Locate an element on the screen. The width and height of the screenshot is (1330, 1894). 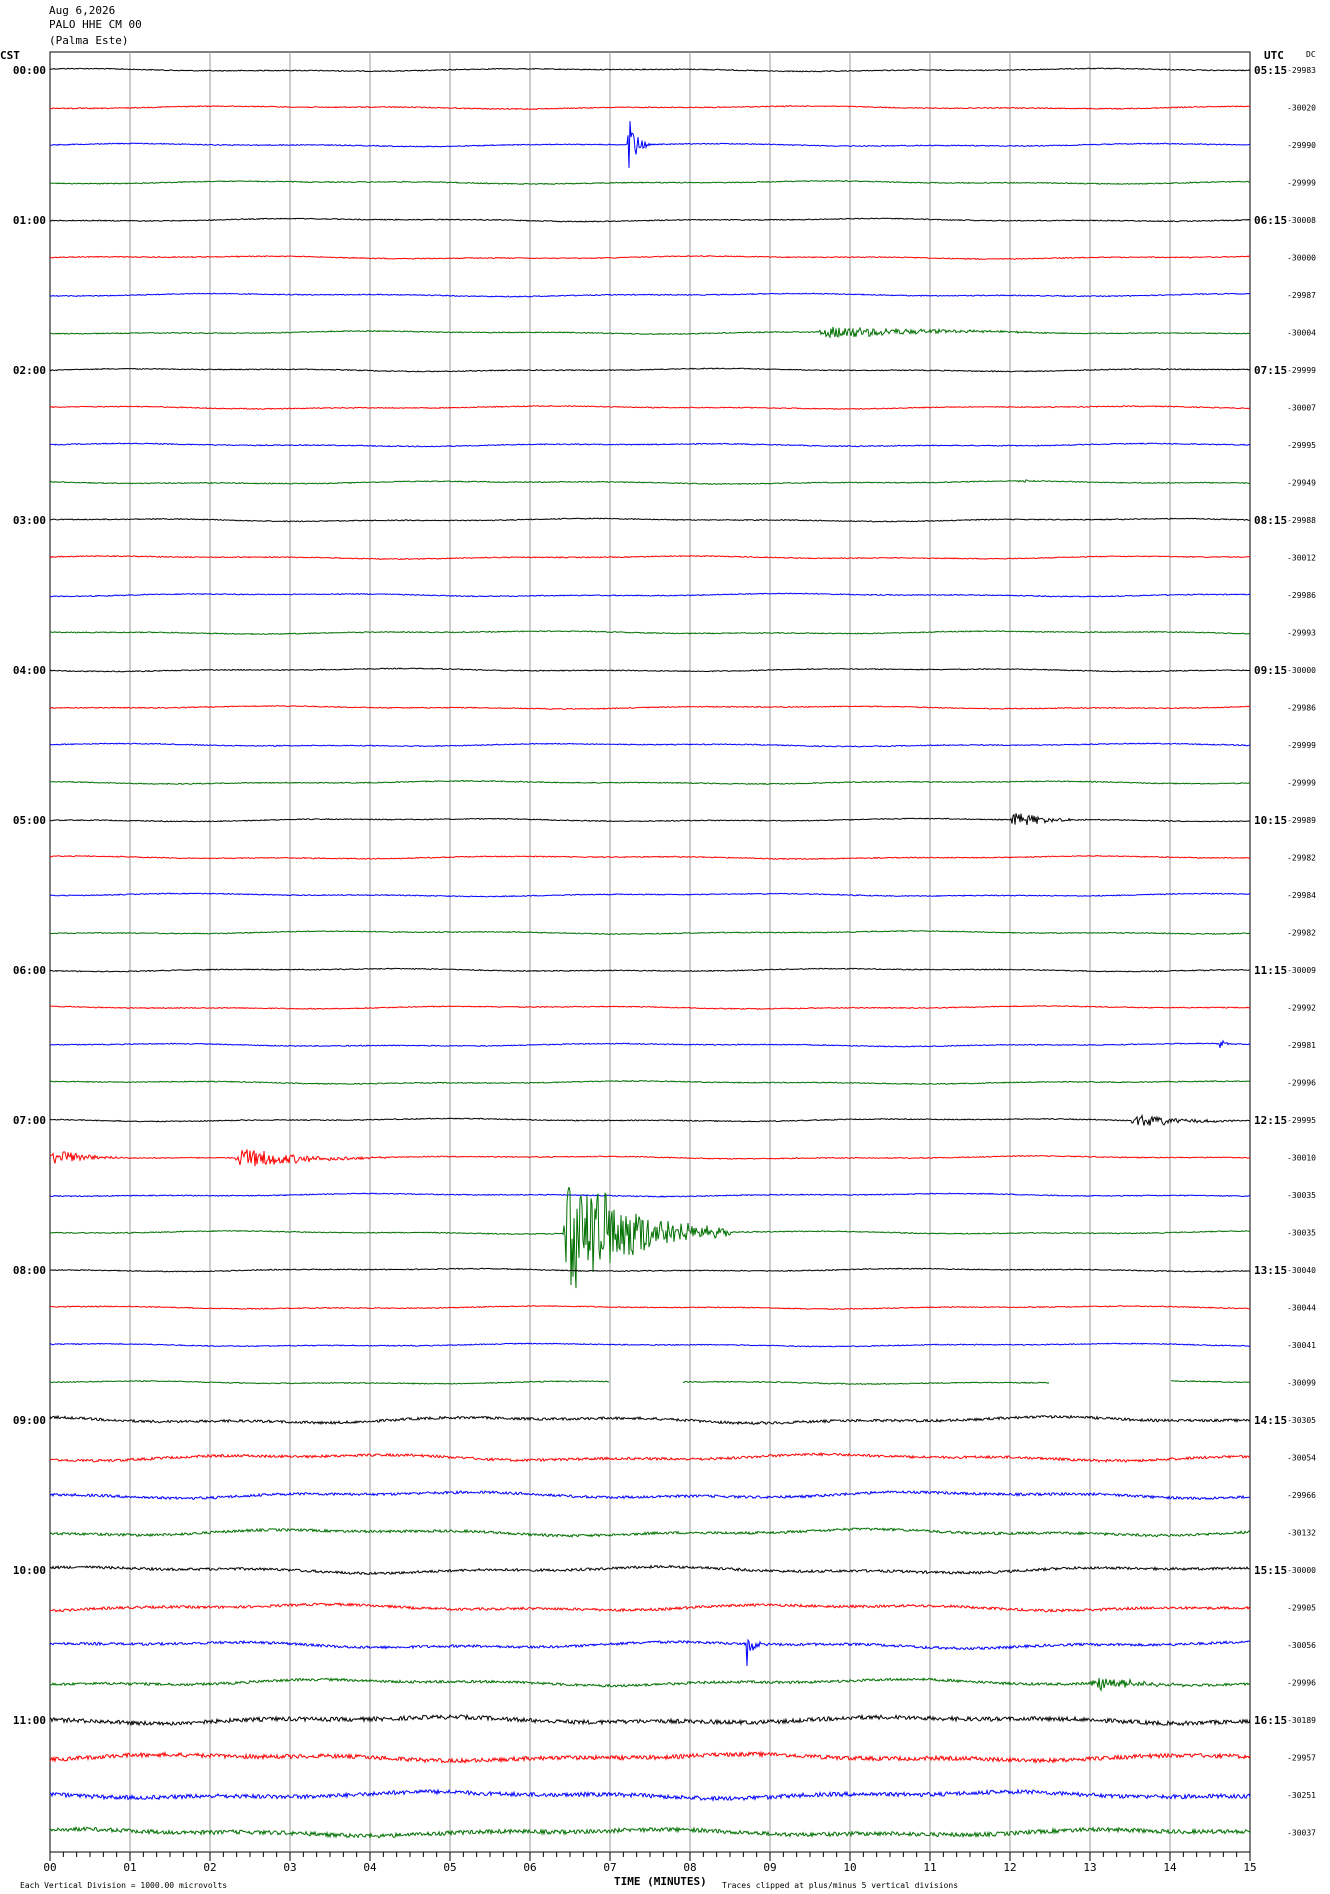
dc-offset-label: -30009 is located at coordinates (1301, 970).